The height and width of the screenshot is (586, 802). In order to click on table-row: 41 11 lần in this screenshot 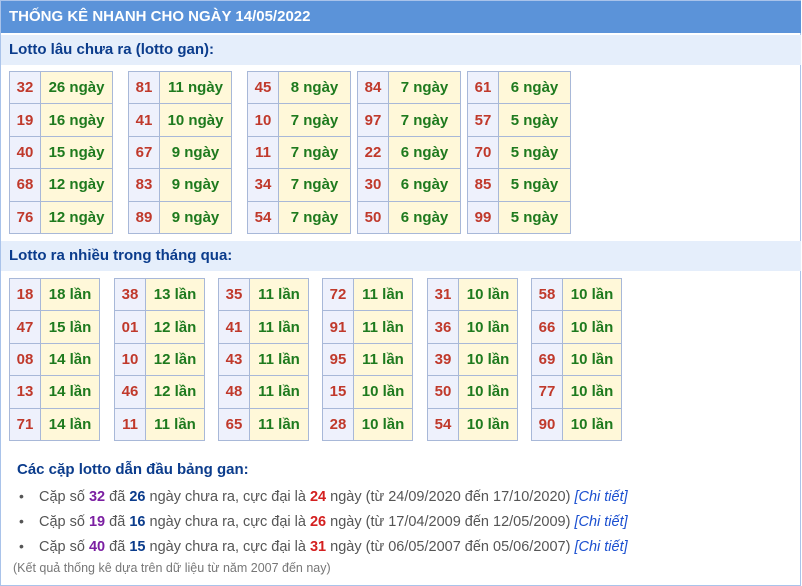, I will do `click(264, 327)`.